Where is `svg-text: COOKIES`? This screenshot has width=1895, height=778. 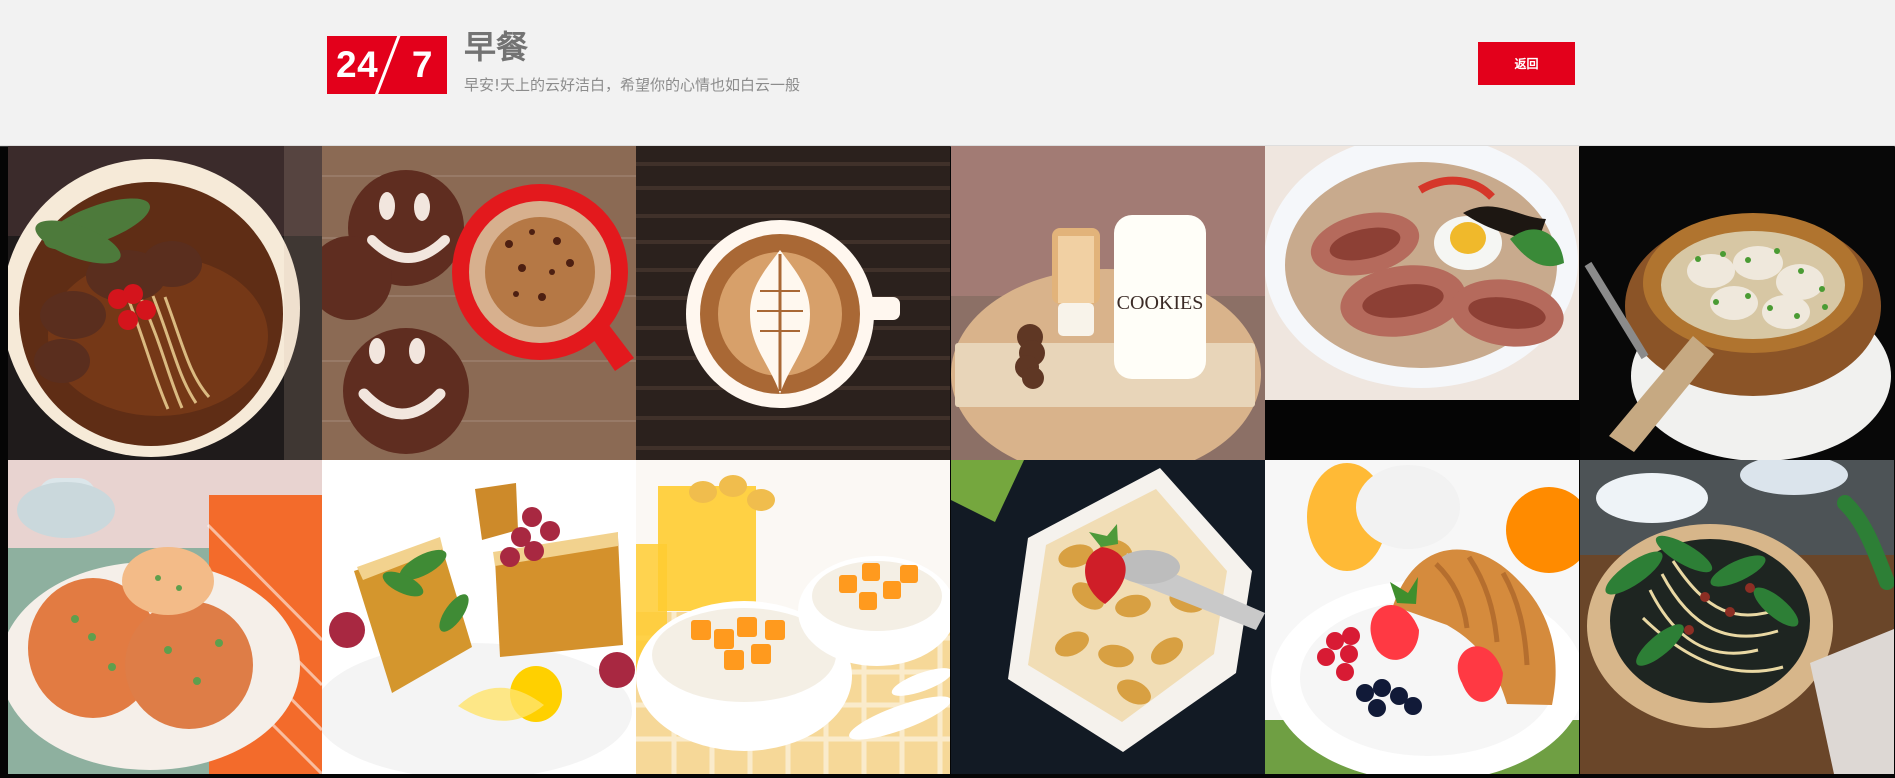
svg-text: COOKIES is located at coordinates (1160, 303).